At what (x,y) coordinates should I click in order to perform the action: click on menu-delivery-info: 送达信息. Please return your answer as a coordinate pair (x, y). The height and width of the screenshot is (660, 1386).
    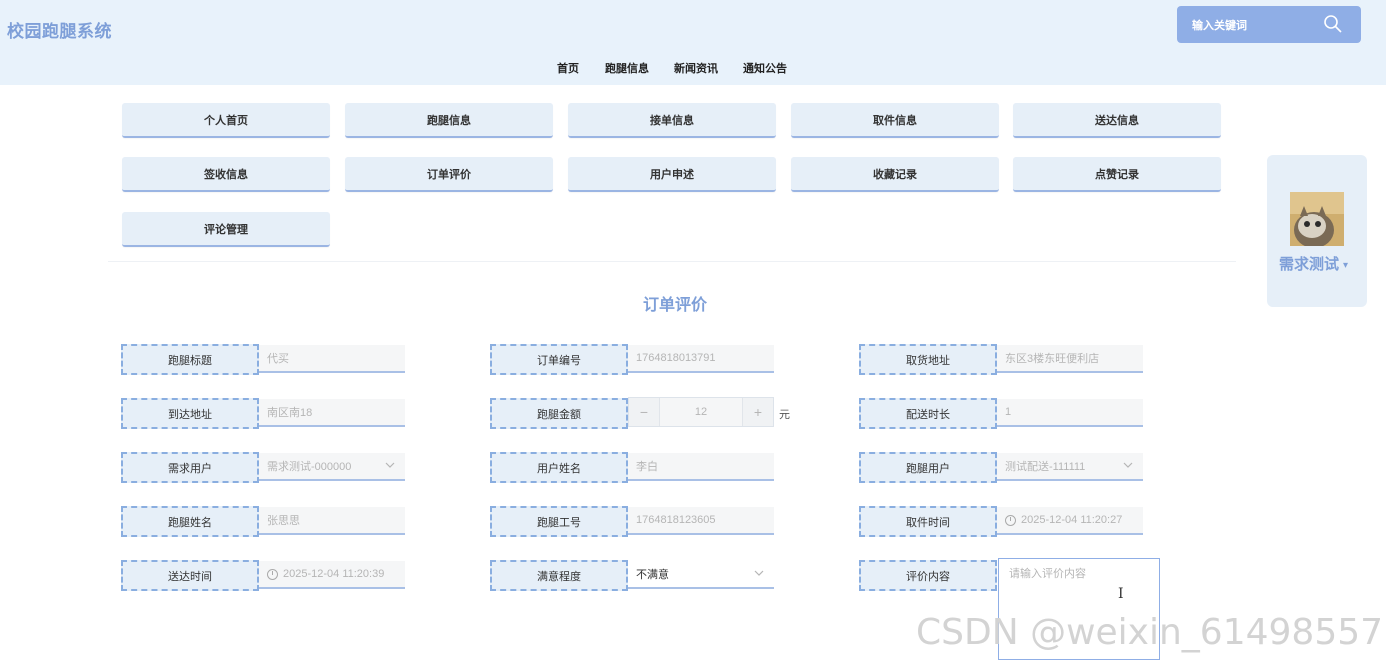
    Looking at the image, I should click on (1117, 120).